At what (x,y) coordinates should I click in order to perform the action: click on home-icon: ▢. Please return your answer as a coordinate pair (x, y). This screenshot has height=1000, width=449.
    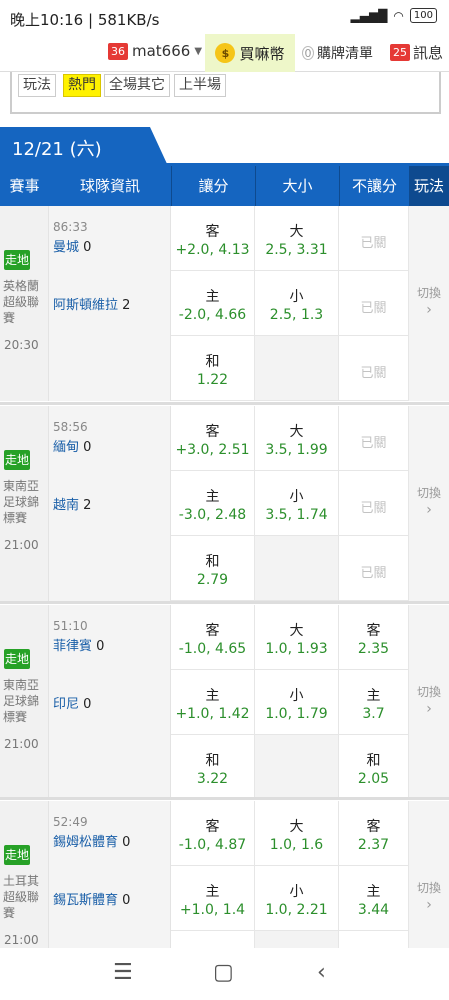
    Looking at the image, I should click on (223, 972).